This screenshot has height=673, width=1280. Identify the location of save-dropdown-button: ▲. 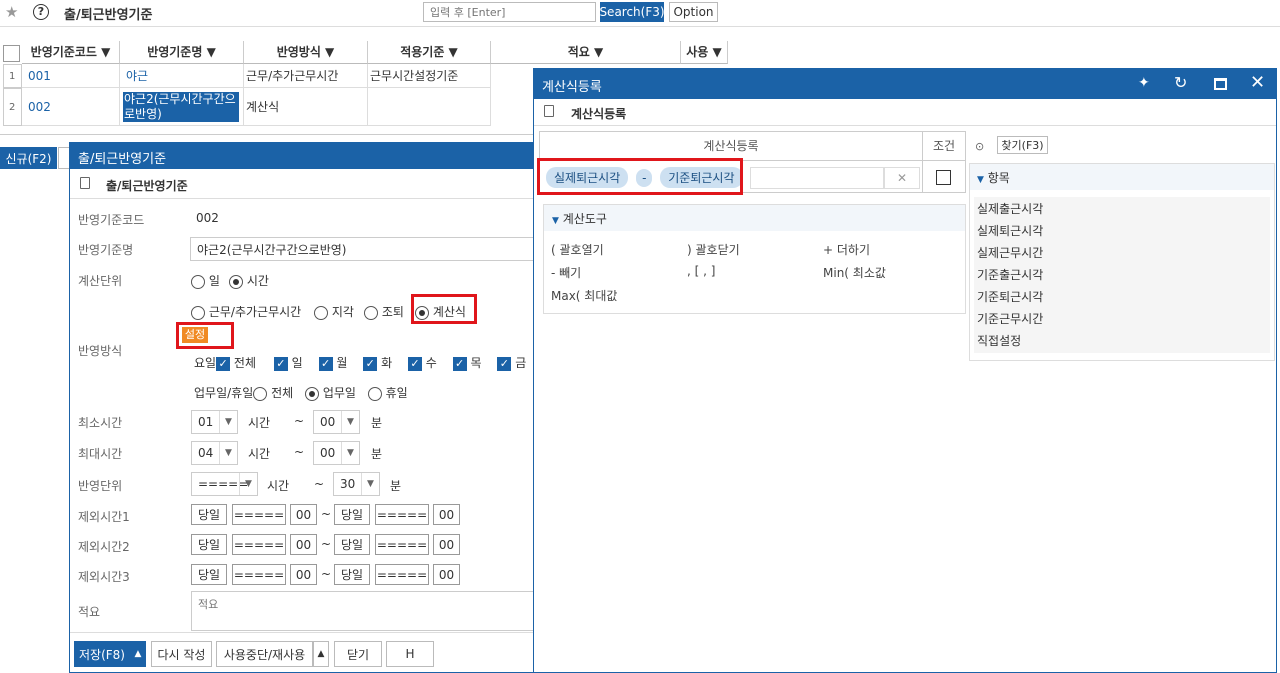
(138, 654).